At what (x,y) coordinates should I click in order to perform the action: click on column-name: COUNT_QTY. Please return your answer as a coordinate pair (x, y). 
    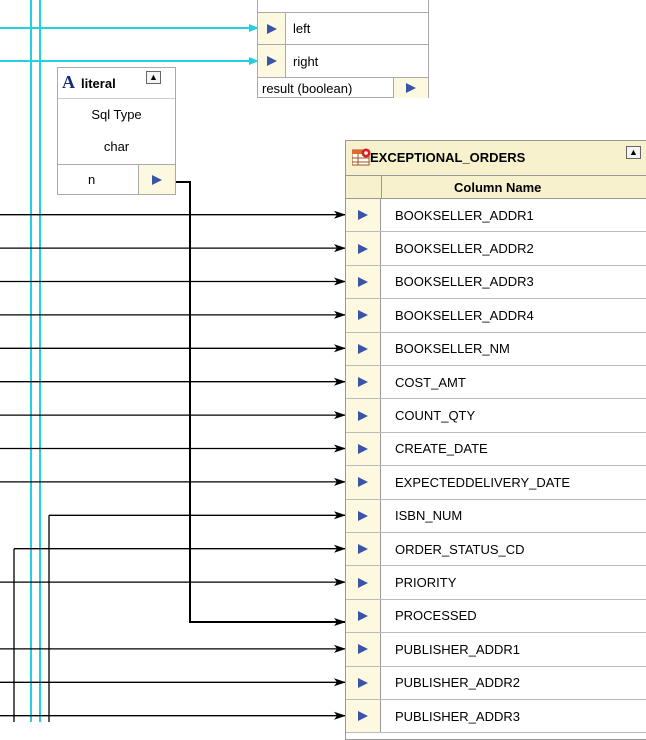
    Looking at the image, I should click on (435, 416).